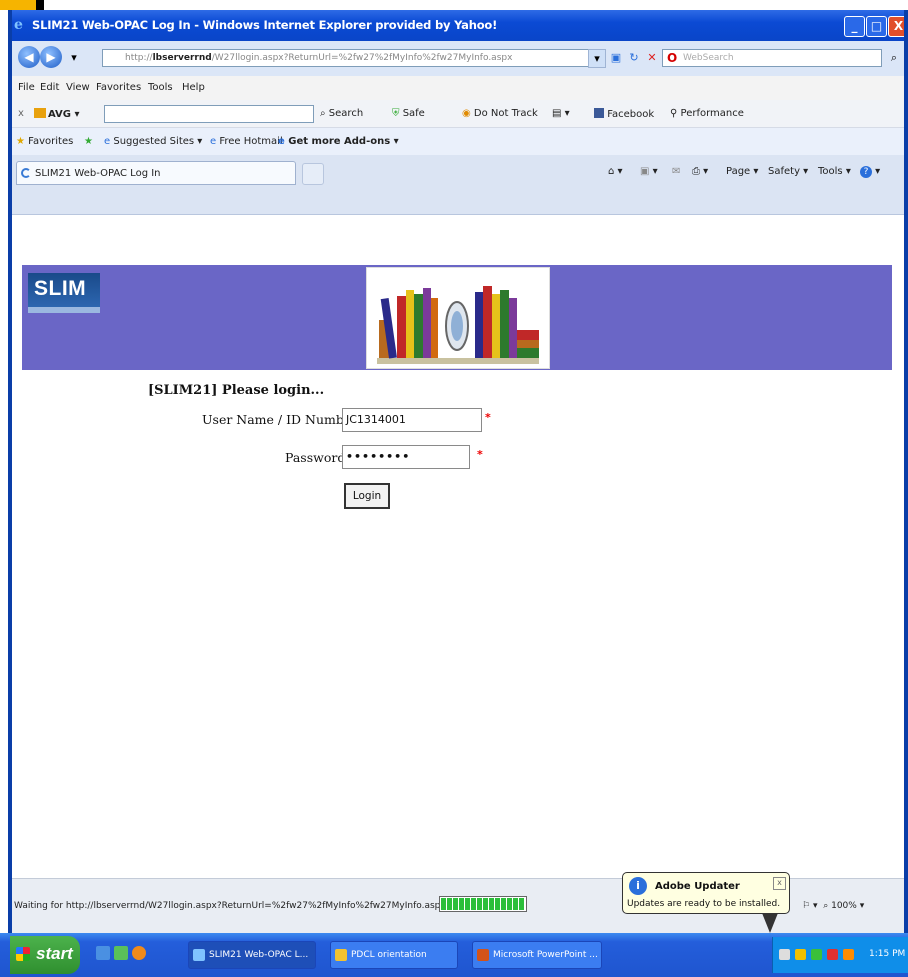  I want to click on performance-button: ⚲ Performance, so click(707, 113).